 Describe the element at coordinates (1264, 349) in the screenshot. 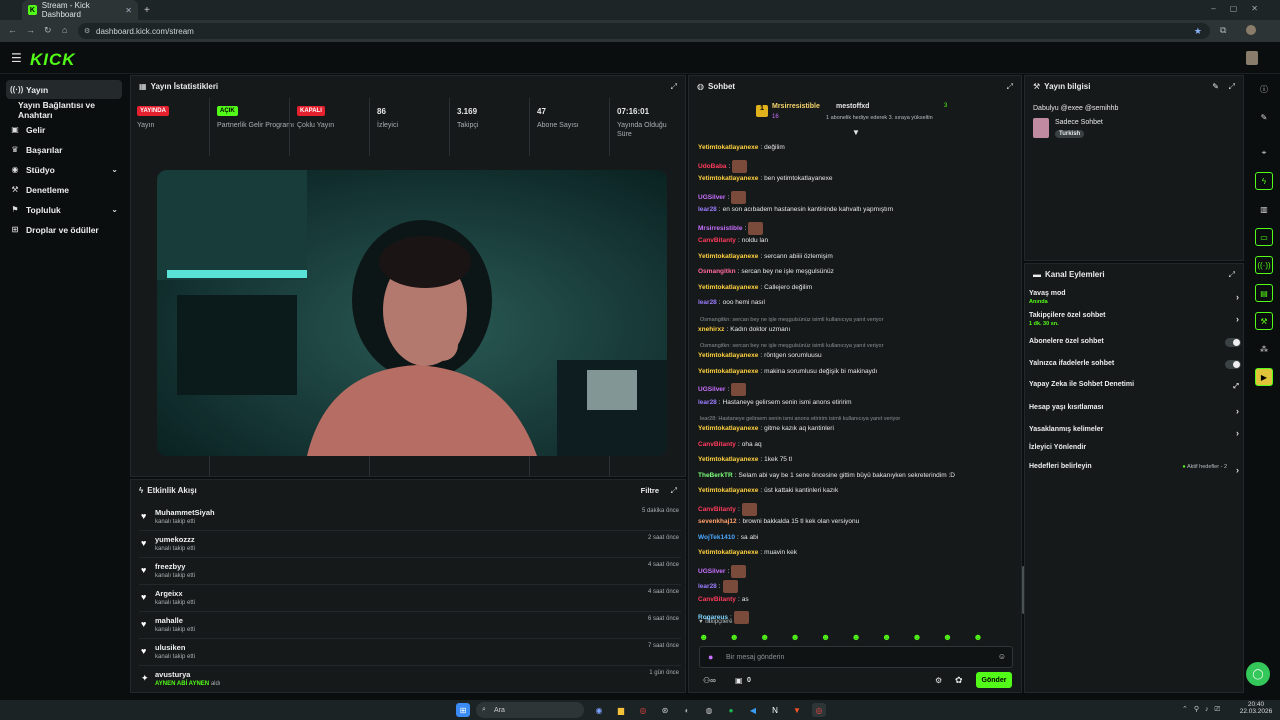

I see `share-icon: ⁂` at that location.